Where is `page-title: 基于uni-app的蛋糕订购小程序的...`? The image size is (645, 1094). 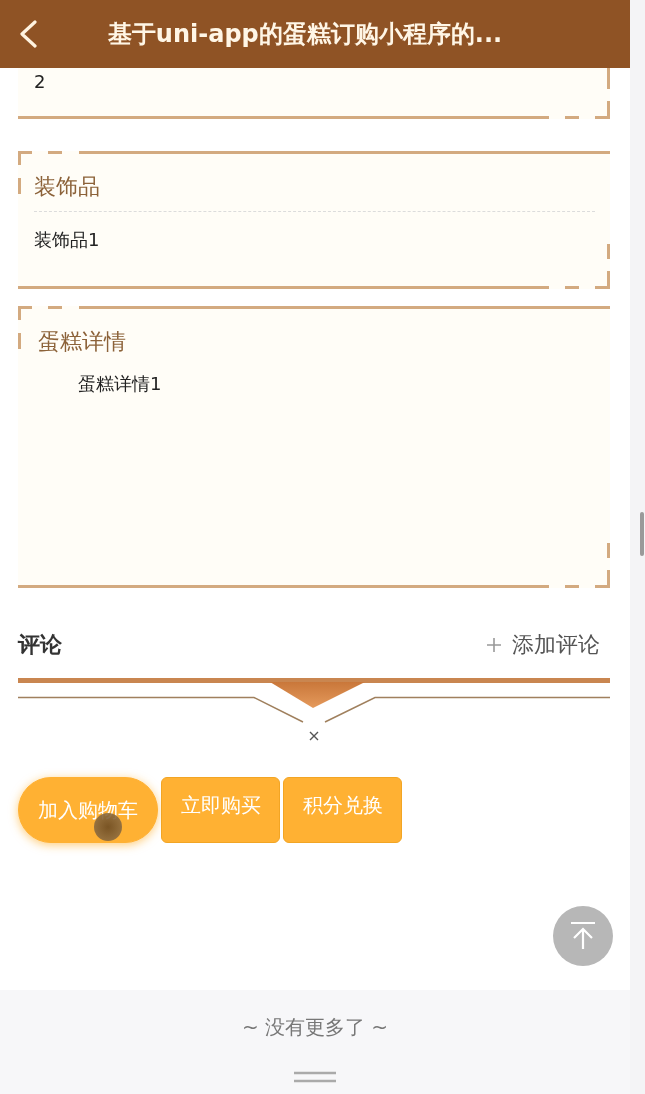 page-title: 基于uni-app的蛋糕订购小程序的... is located at coordinates (305, 34).